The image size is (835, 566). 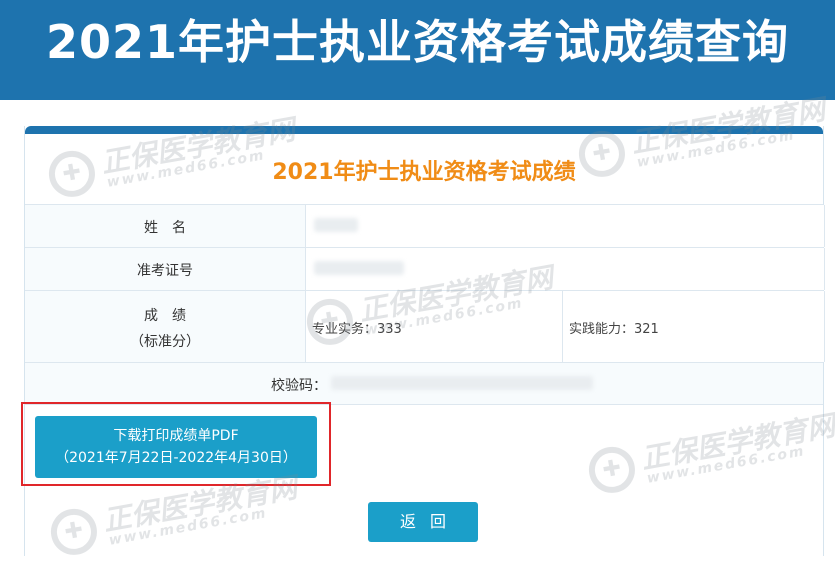 What do you see at coordinates (176, 458) in the screenshot?
I see `download-button-period: （2021年7月22日-2022年4月30日）` at bounding box center [176, 458].